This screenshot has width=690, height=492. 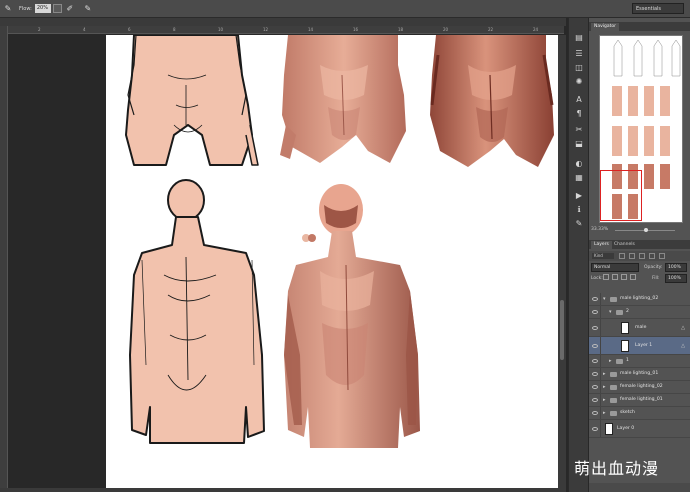 I want to click on opacity-input: 100%, so click(x=676, y=267).